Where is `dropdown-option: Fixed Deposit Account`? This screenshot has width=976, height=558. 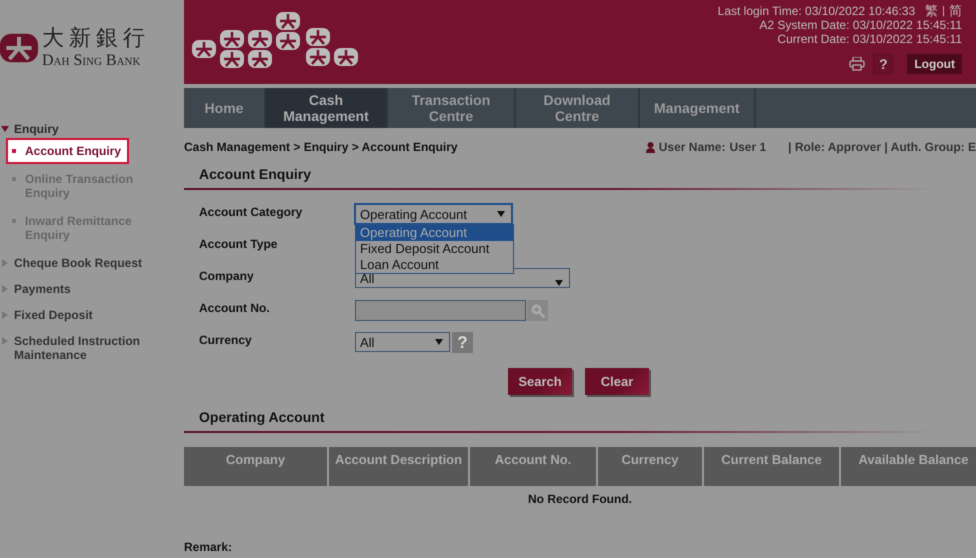
dropdown-option: Fixed Deposit Account is located at coordinates (434, 249).